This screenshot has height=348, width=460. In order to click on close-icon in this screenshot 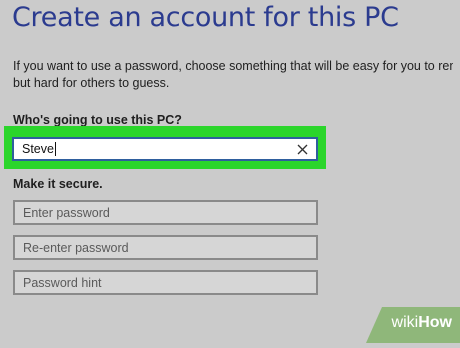, I will do `click(302, 149)`.